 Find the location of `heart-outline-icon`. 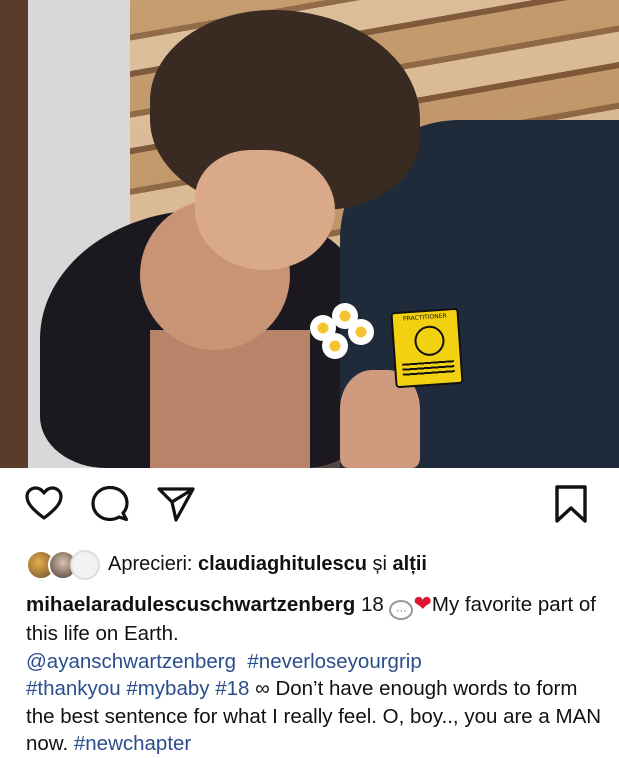

heart-outline-icon is located at coordinates (44, 503).